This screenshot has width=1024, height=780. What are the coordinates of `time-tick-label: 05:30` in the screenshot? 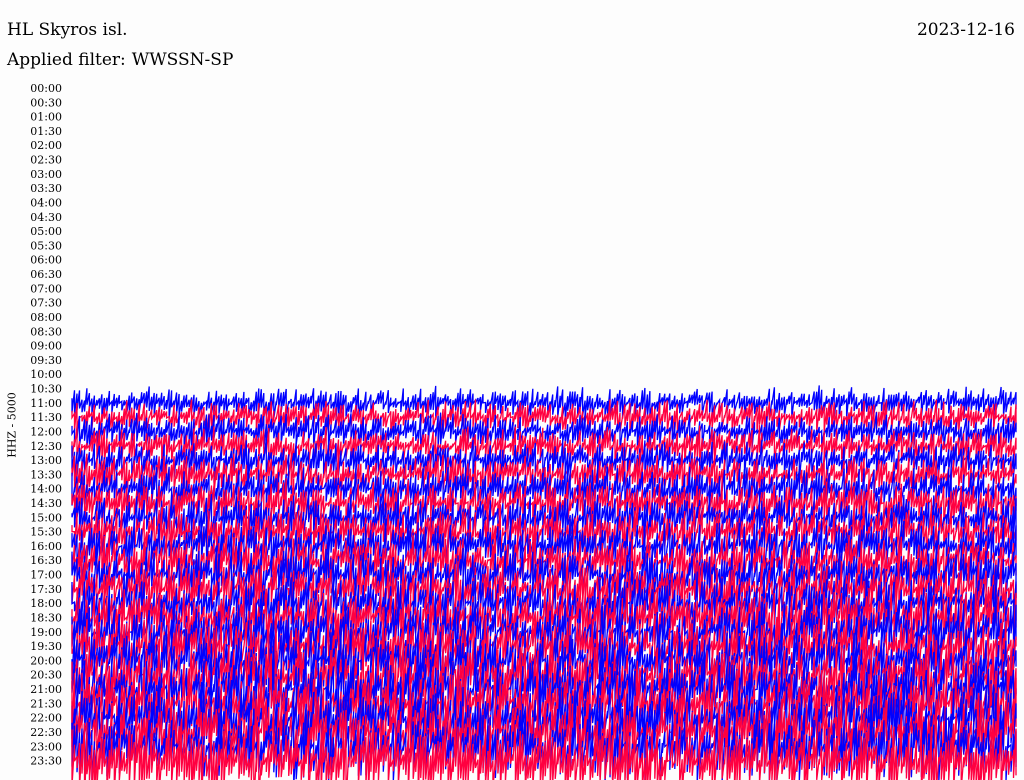 It's located at (46, 245).